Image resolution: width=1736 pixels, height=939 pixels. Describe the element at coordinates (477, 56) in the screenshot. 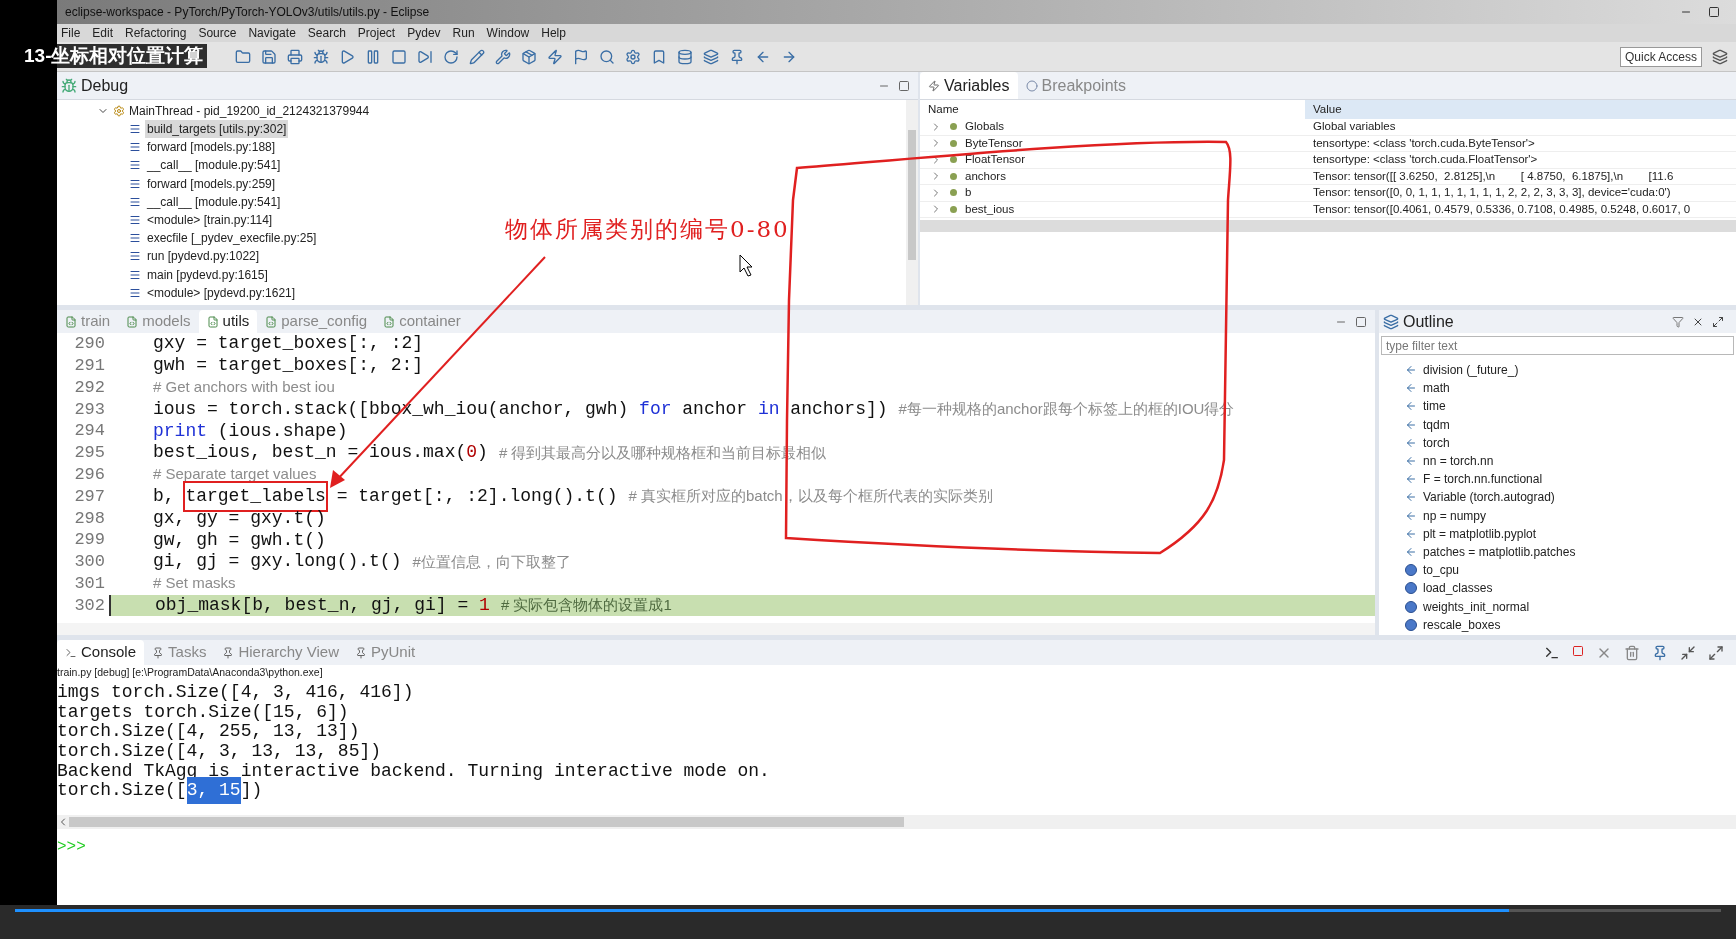

I see `pencil-button` at that location.